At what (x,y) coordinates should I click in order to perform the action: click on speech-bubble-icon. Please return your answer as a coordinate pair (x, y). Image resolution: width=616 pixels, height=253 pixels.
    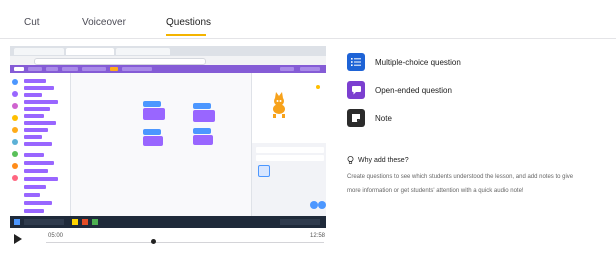
    Looking at the image, I should click on (356, 90).